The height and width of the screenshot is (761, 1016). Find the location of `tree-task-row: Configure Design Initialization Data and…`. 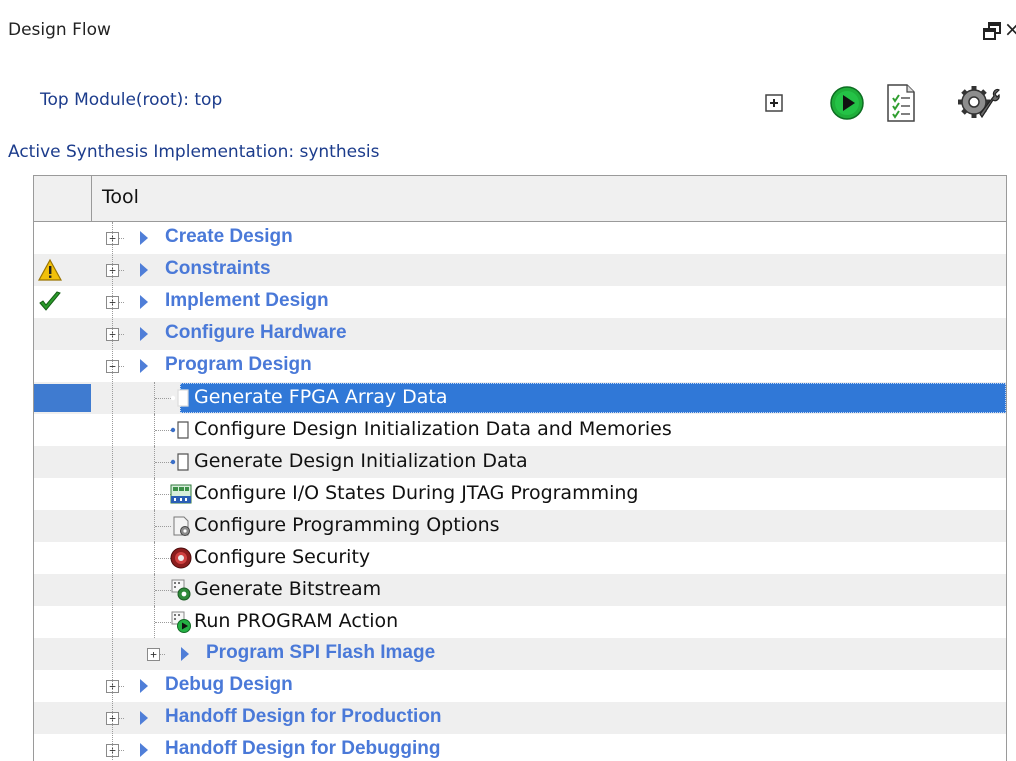

tree-task-row: Configure Design Initialization Data and… is located at coordinates (520, 430).